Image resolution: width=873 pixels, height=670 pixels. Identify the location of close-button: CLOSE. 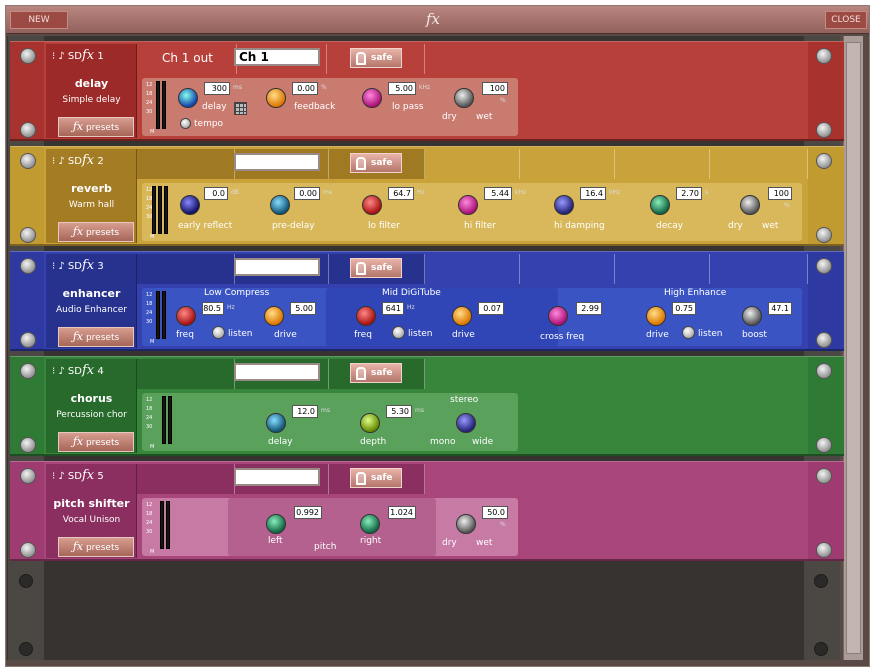
(846, 20).